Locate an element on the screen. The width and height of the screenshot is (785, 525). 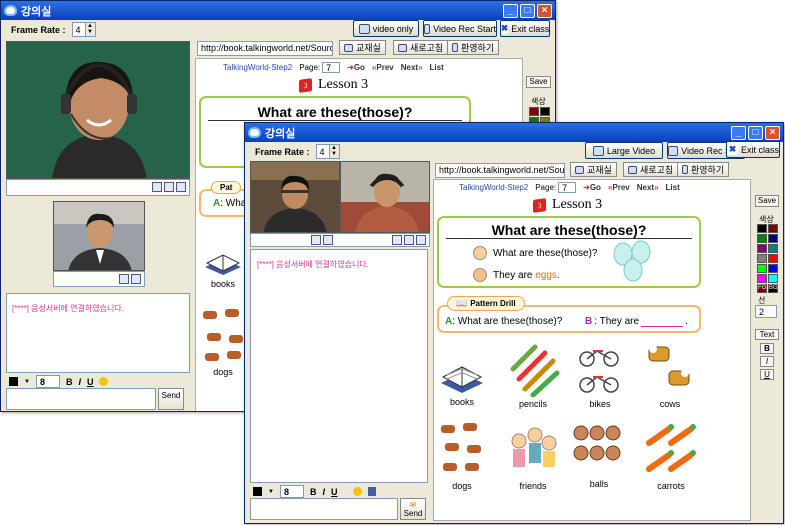
color-palette: FG BG is located at coordinates (767, 258).